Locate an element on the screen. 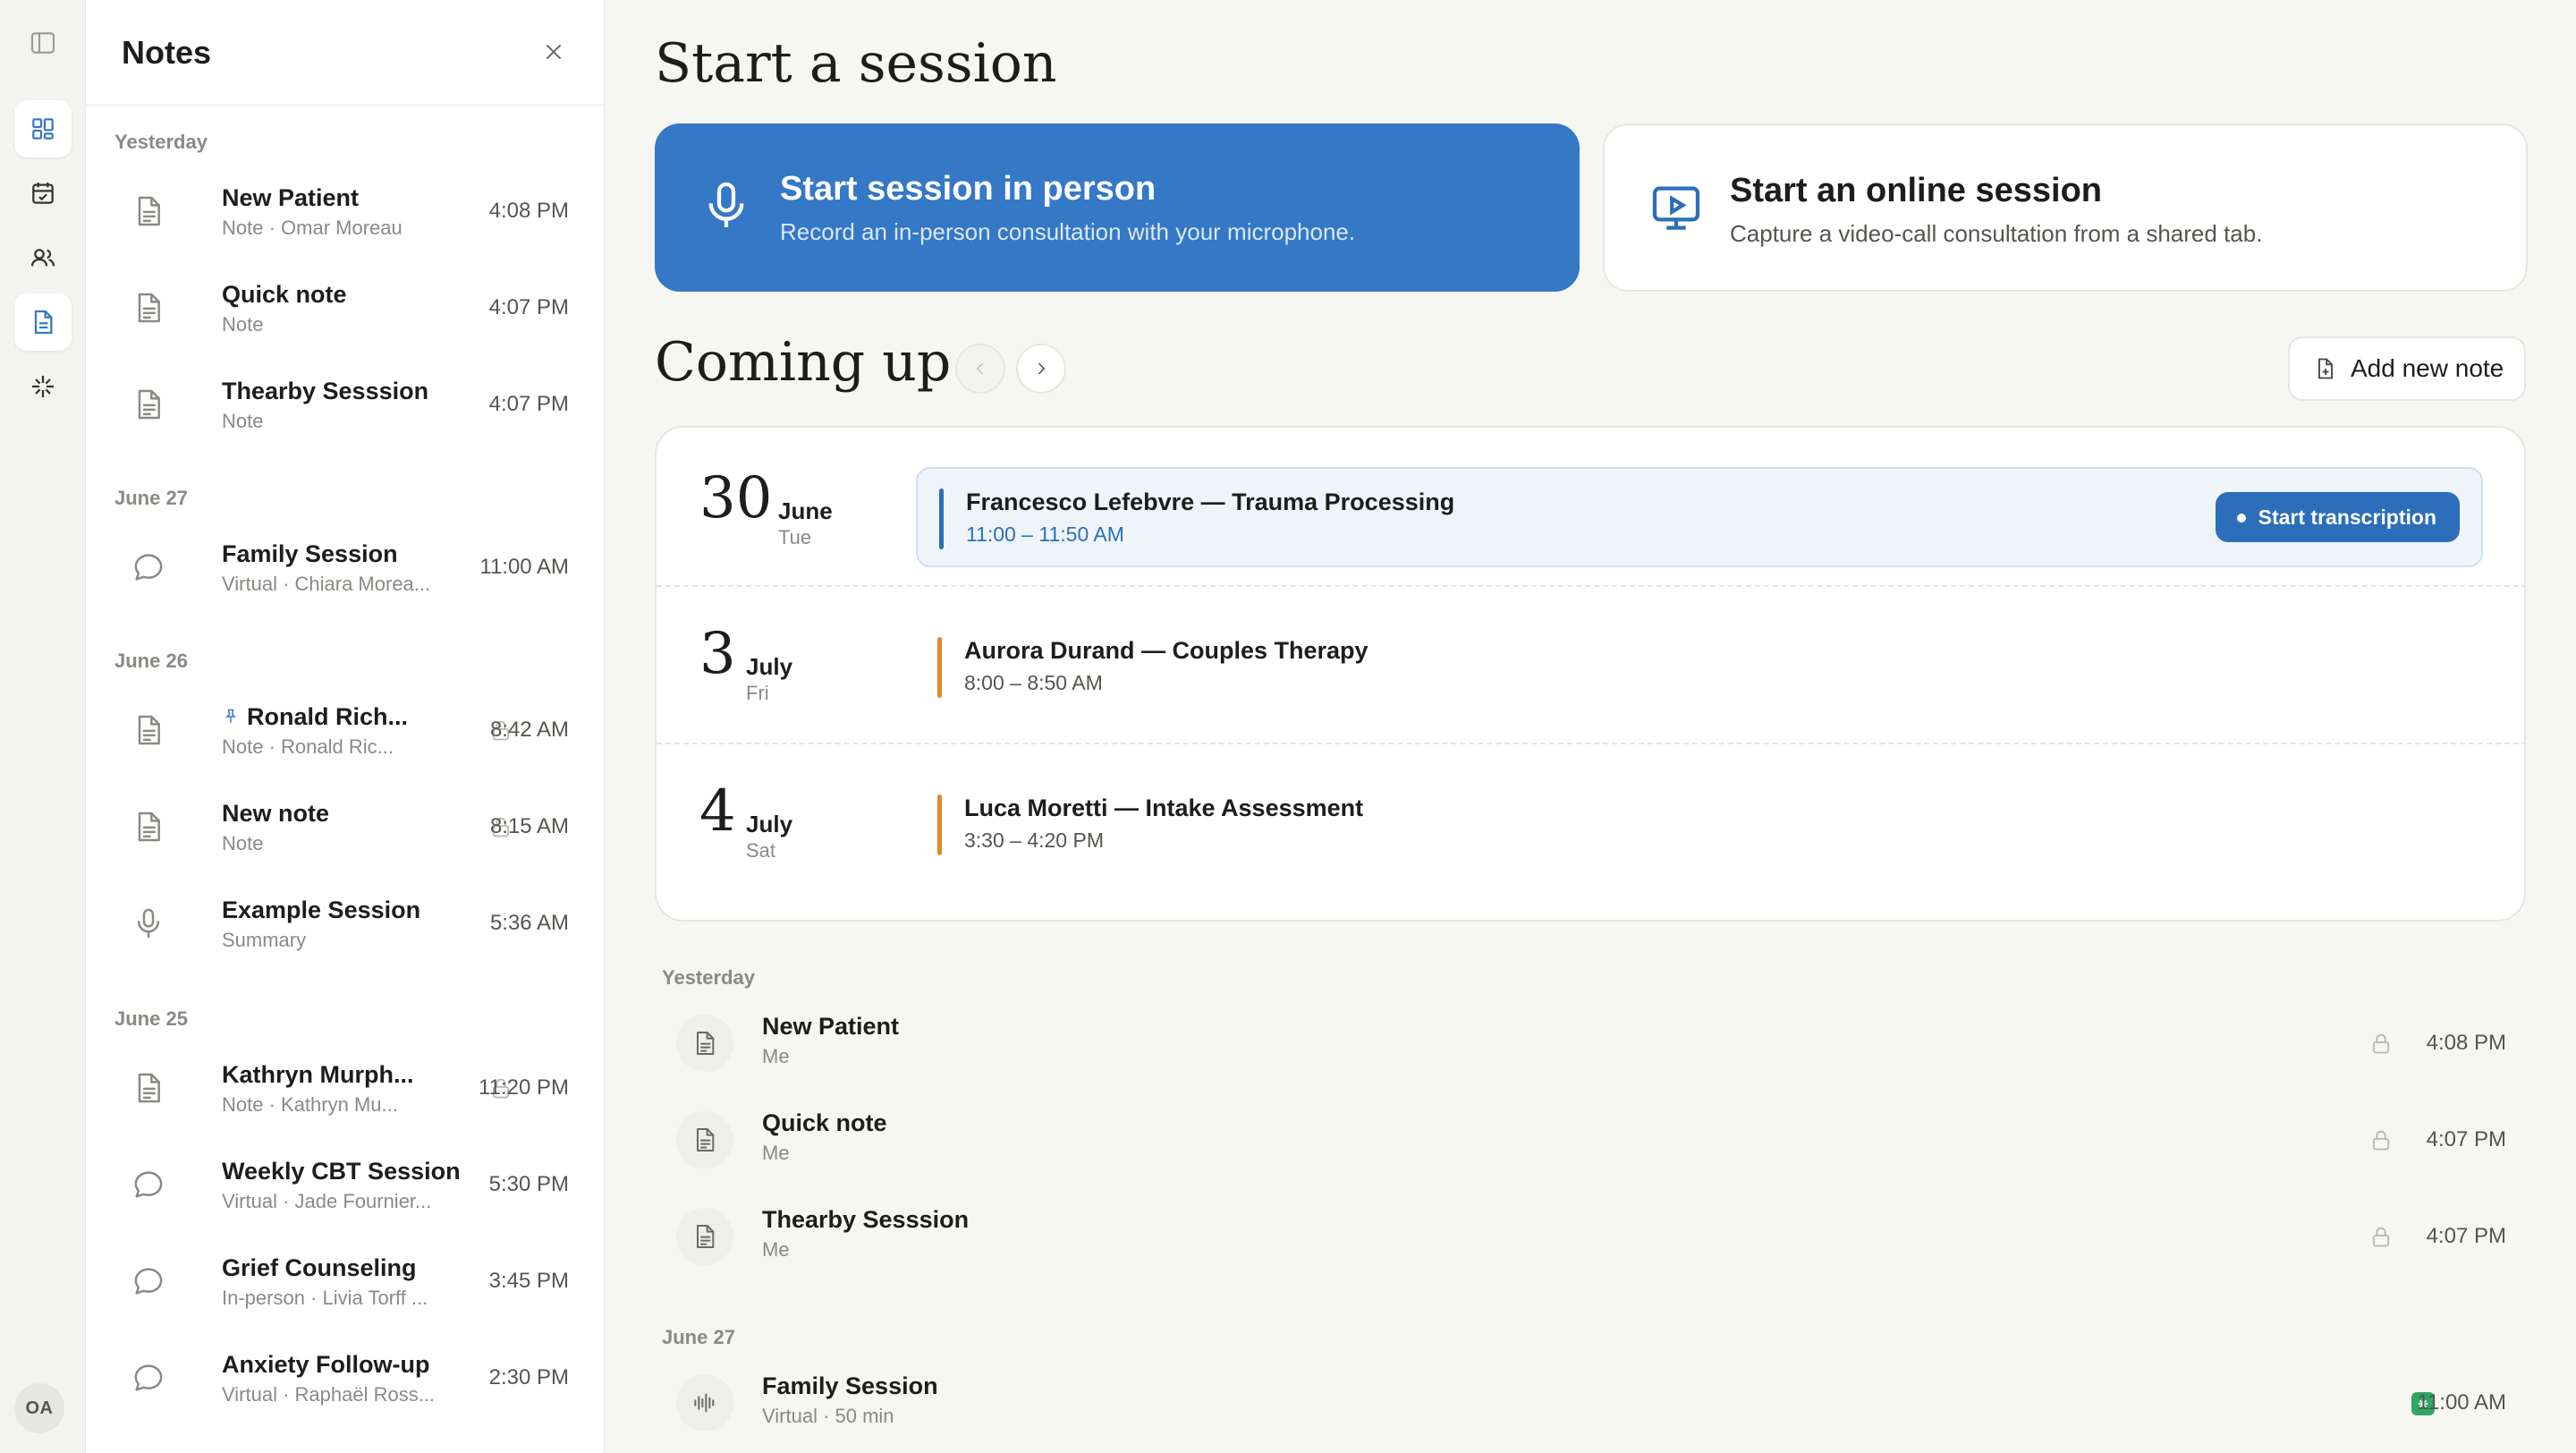 This screenshot has height=1453, width=2576. coming-up-title: Coming up is located at coordinates (803, 362).